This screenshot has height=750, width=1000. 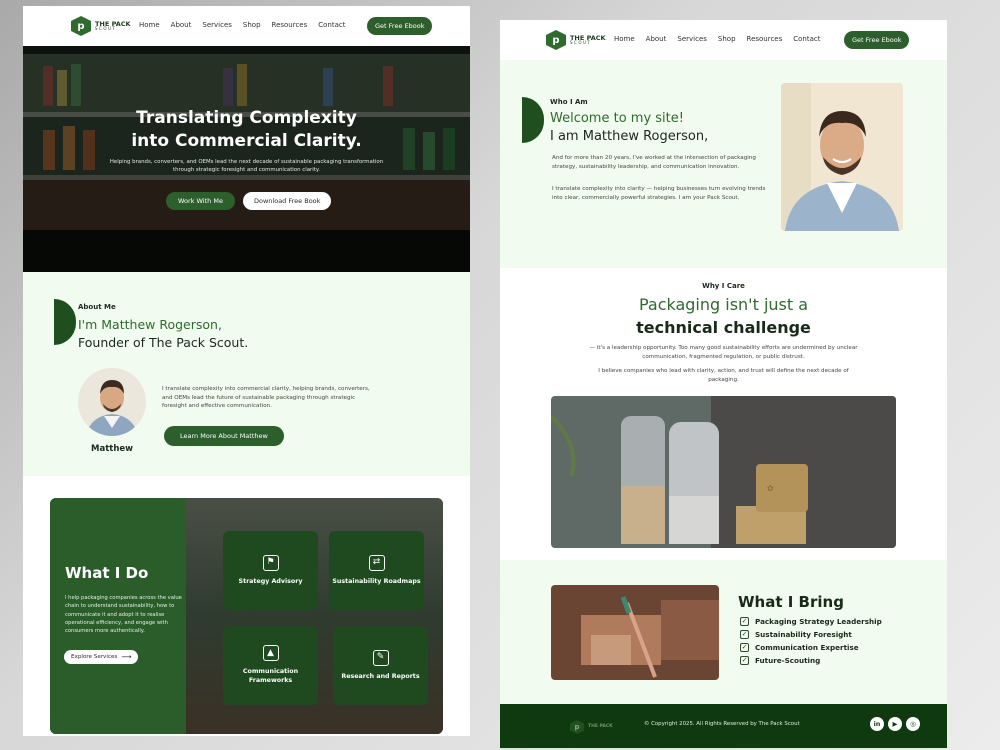 I want to click on explore-services-label: Explore Services, so click(x=94, y=657).